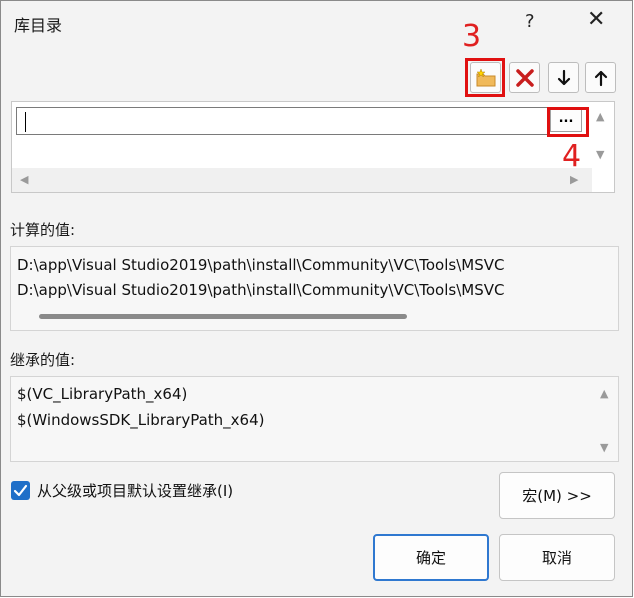  What do you see at coordinates (472, 36) in the screenshot?
I see `annotation-3: 3` at bounding box center [472, 36].